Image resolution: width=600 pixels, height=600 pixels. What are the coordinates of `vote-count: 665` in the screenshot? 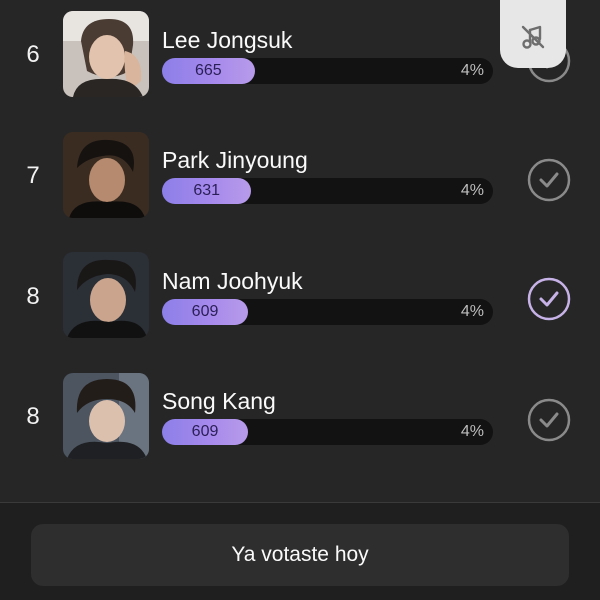 It's located at (208, 70).